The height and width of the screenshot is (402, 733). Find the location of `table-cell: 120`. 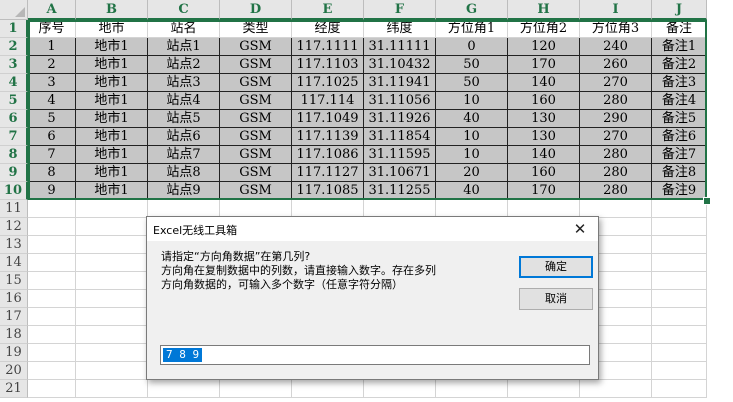

table-cell: 120 is located at coordinates (544, 47).